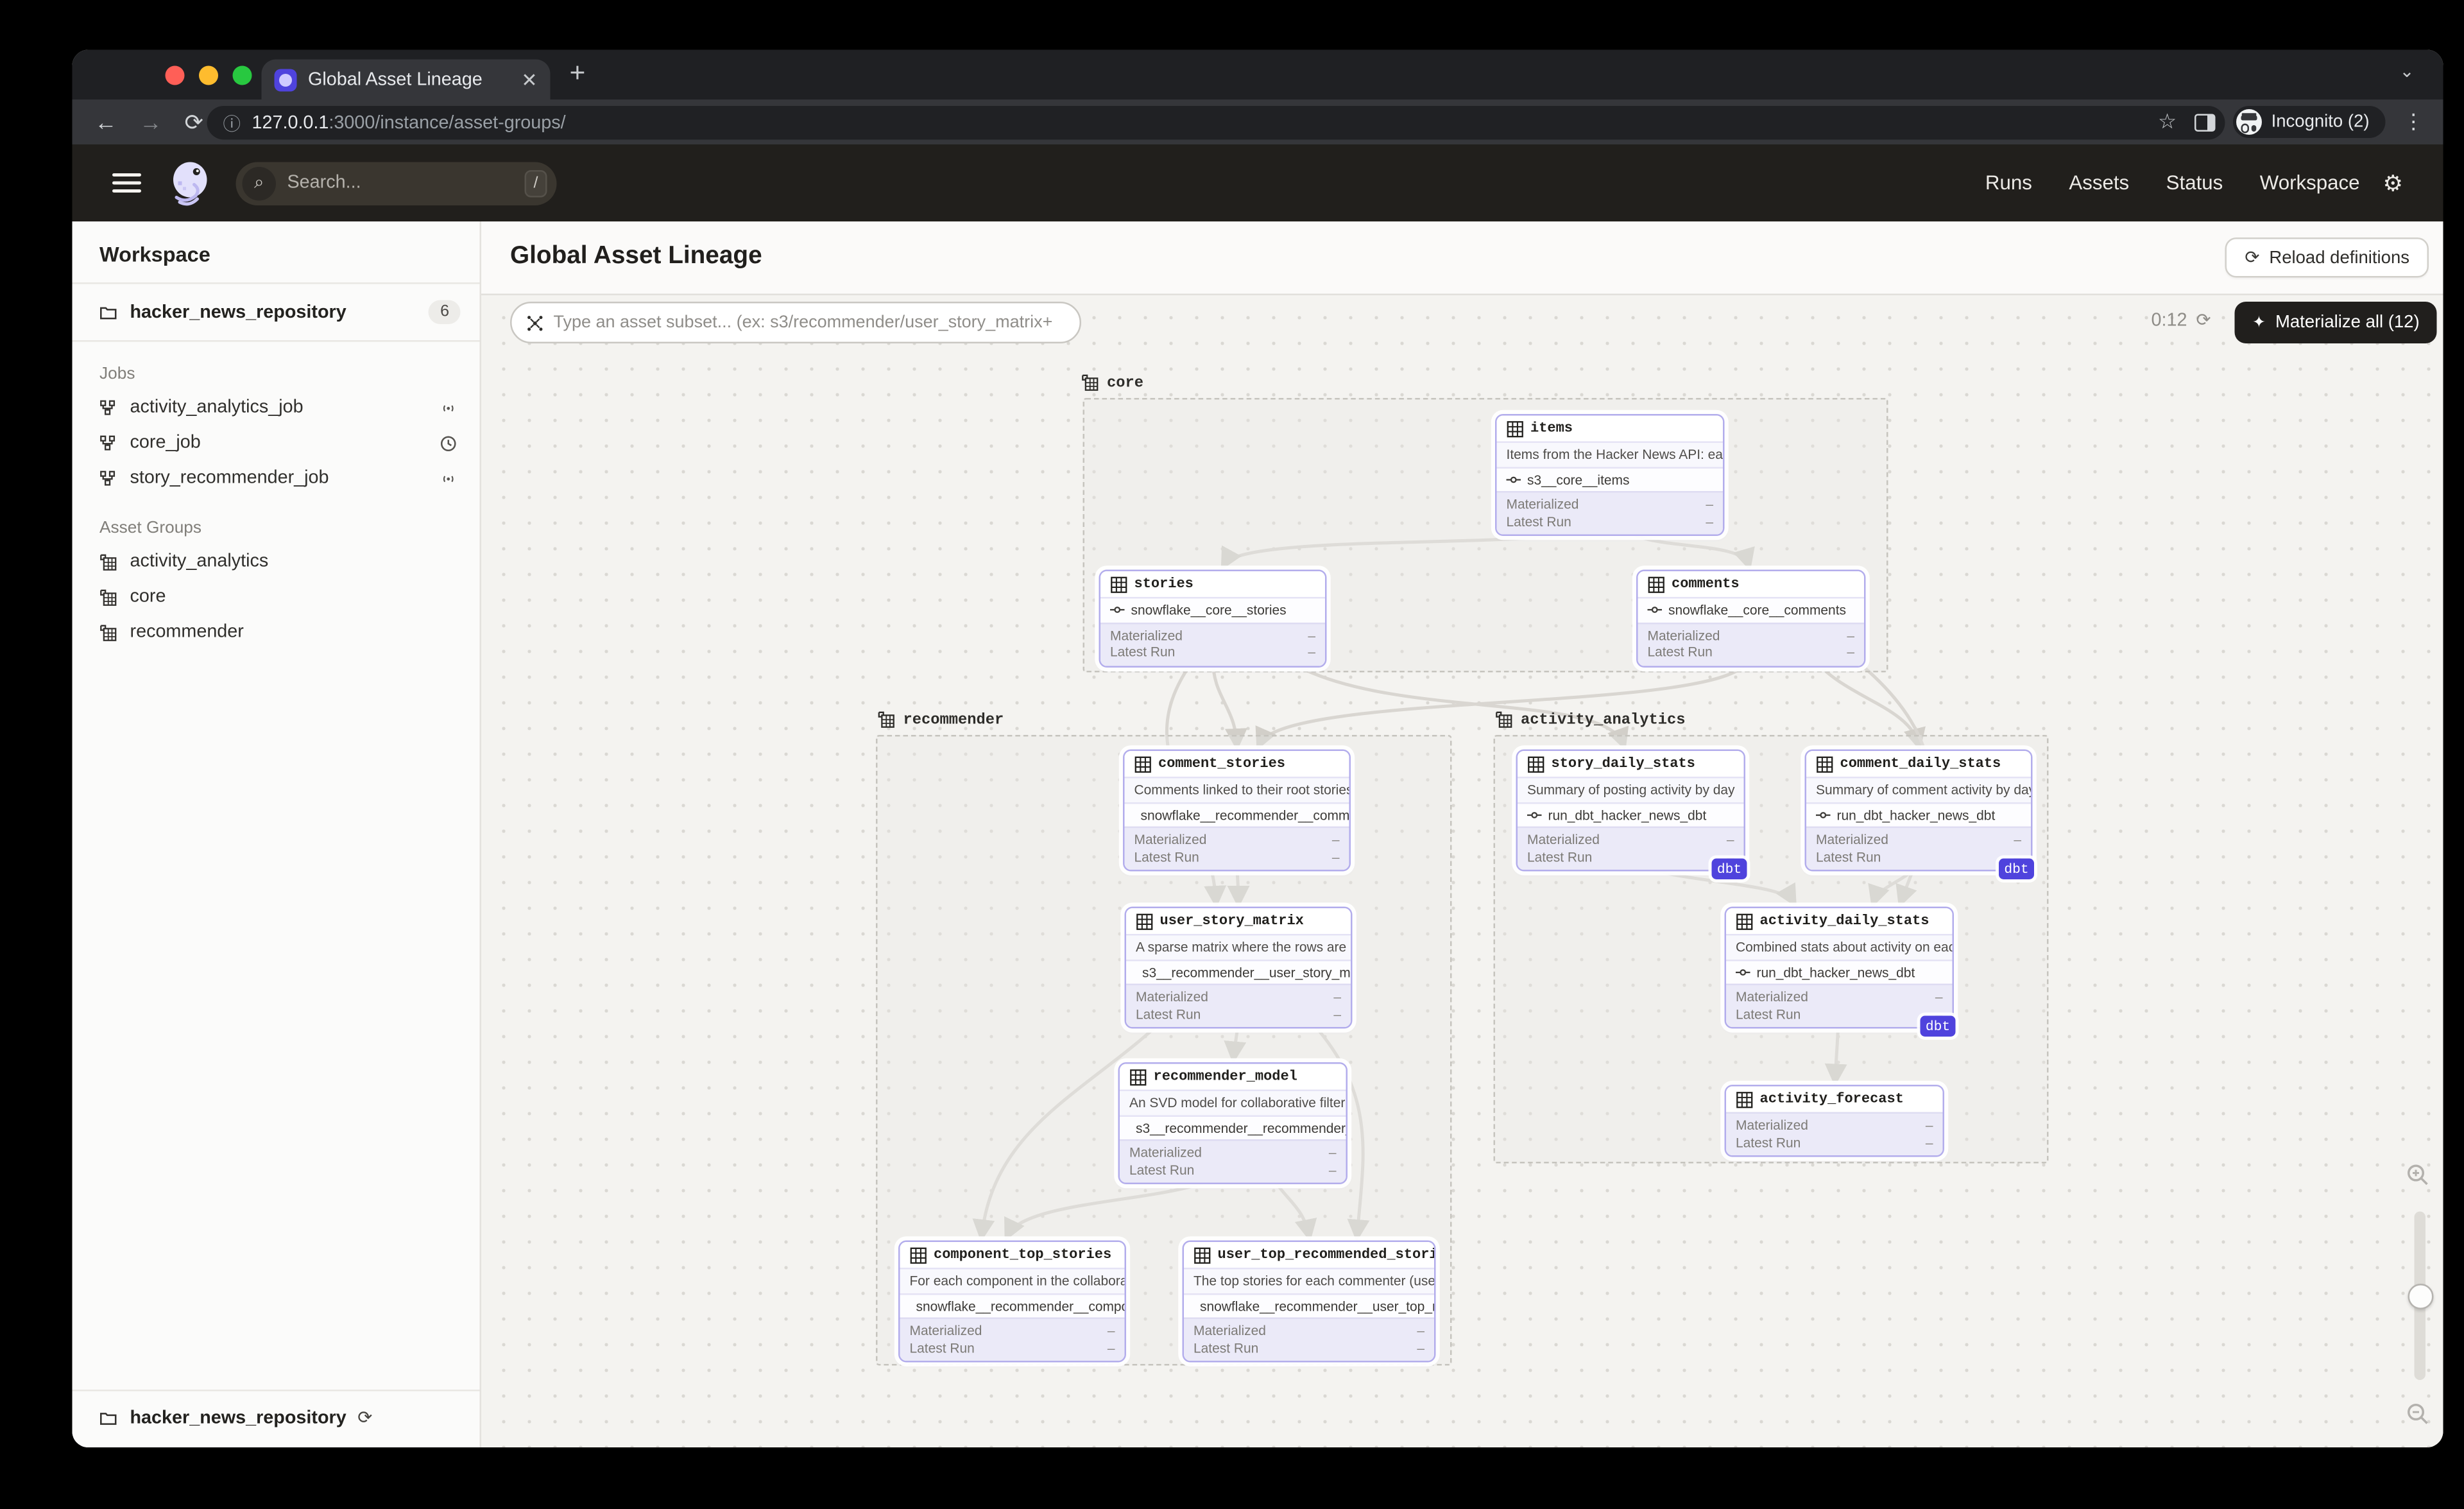 This screenshot has width=2464, height=1509. I want to click on window-controls, so click(208, 75).